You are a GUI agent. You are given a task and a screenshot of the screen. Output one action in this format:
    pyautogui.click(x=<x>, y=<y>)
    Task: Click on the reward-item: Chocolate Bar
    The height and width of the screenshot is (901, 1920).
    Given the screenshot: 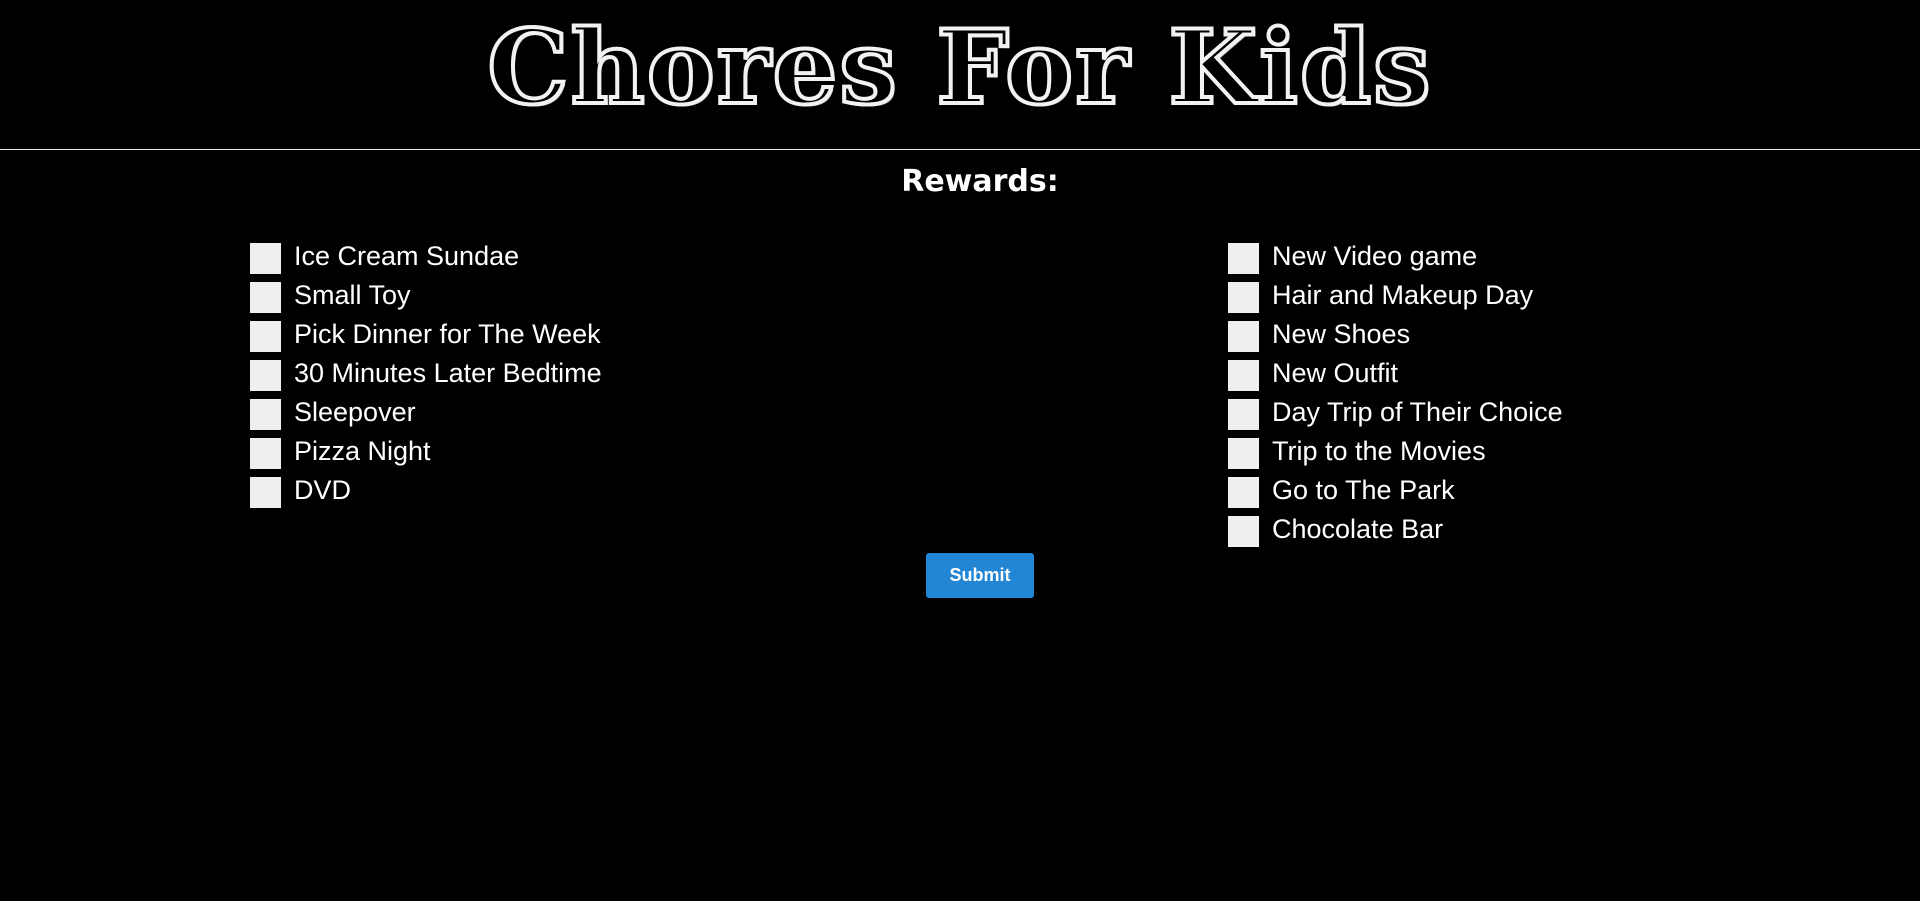 What is the action you would take?
    pyautogui.click(x=1395, y=529)
    